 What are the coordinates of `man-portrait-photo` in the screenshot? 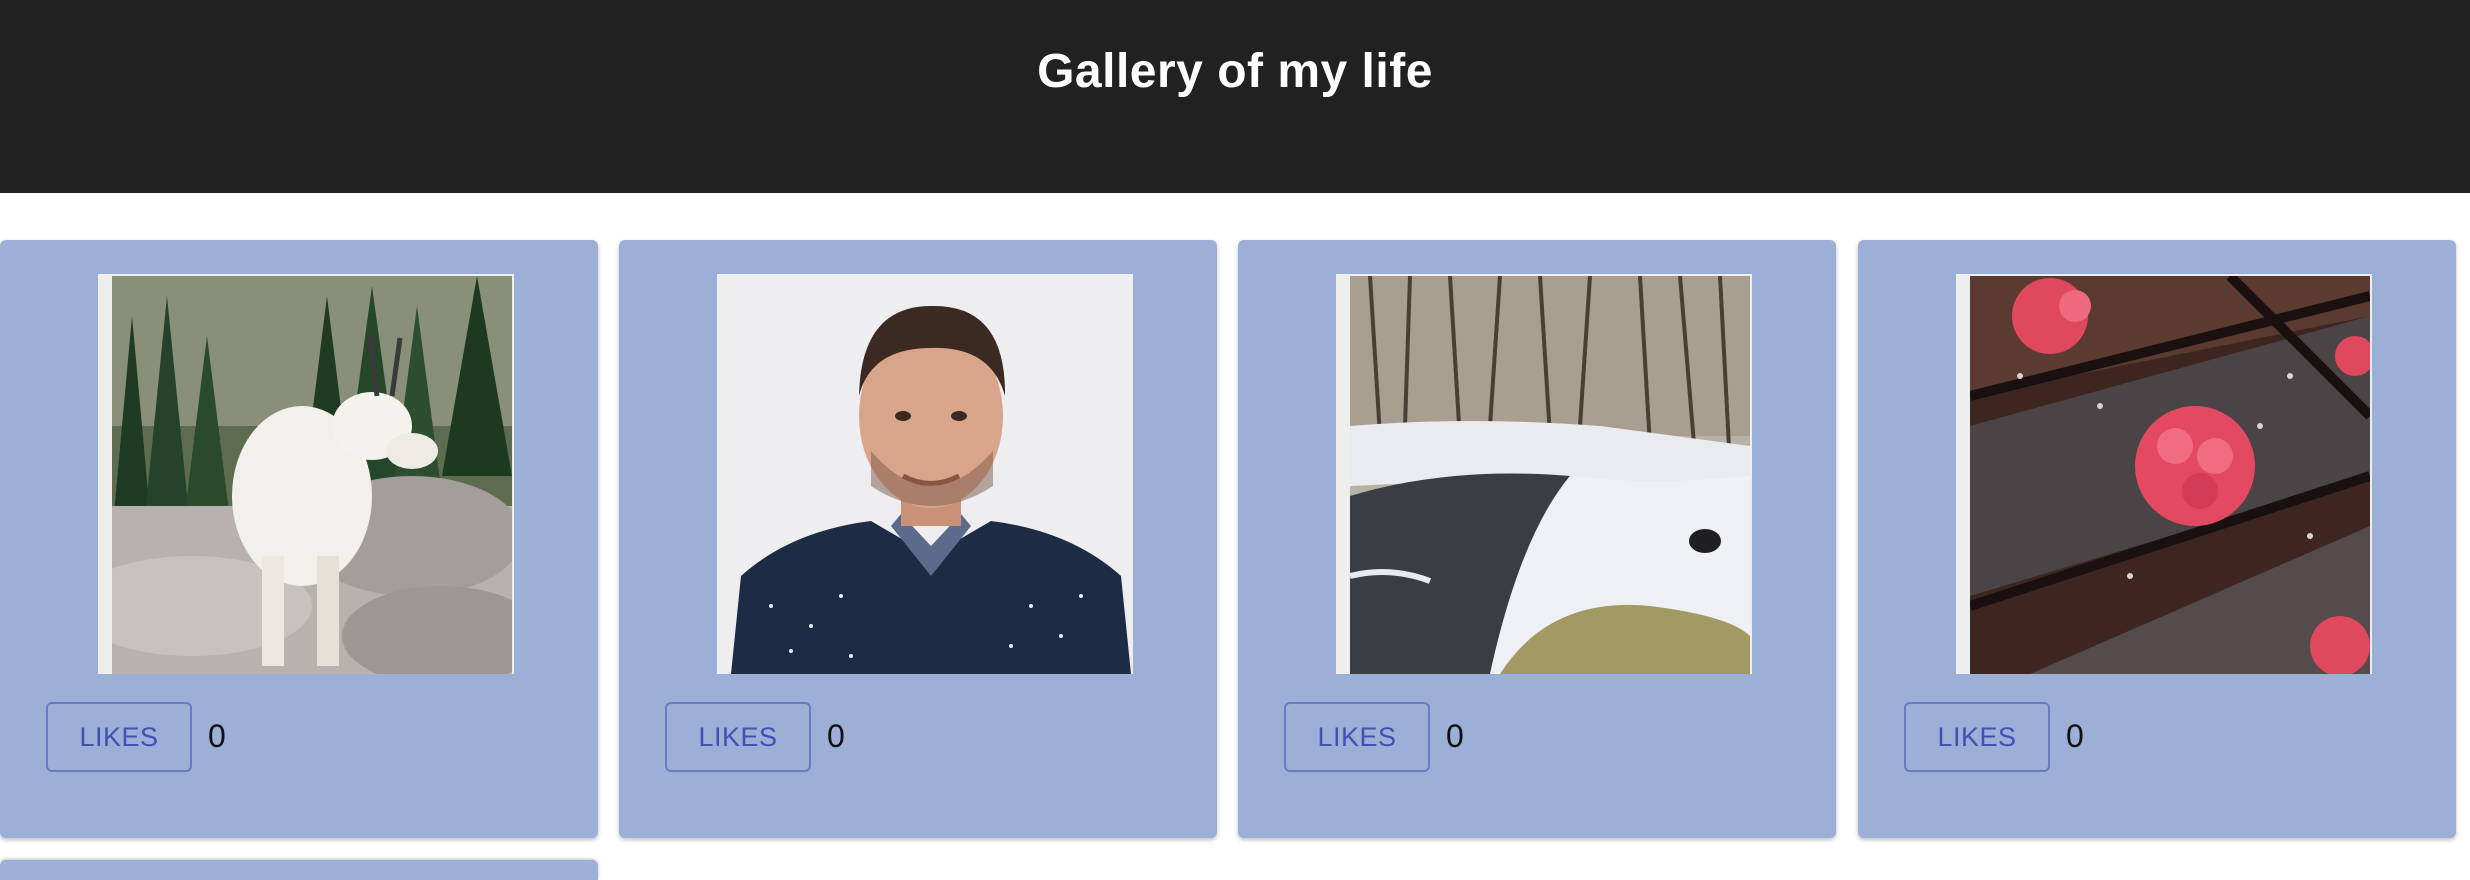 It's located at (931, 475).